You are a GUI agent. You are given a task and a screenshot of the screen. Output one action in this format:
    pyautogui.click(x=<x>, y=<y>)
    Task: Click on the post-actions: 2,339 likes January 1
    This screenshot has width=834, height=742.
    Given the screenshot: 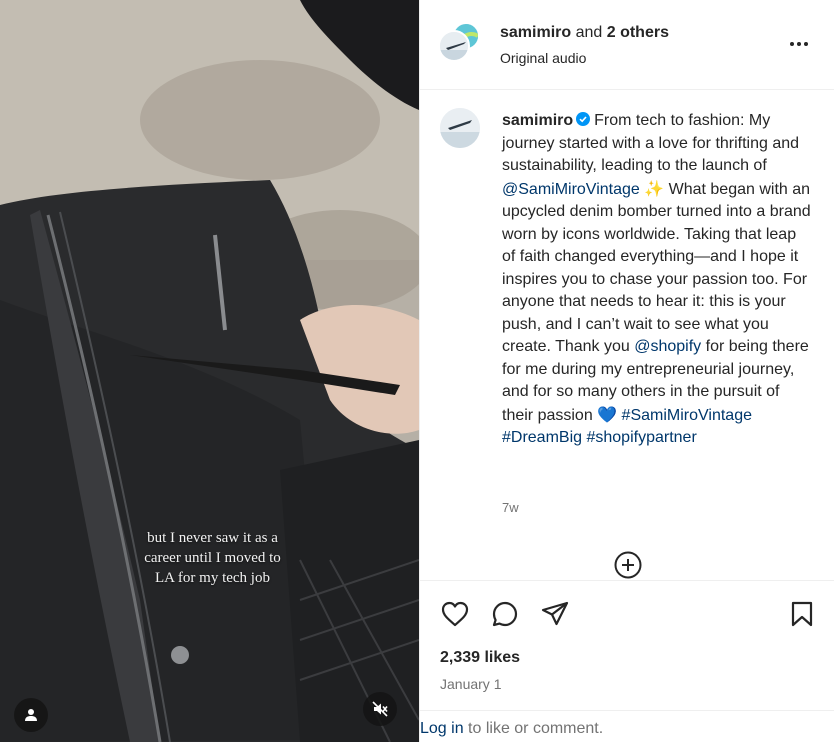 What is the action you would take?
    pyautogui.click(x=627, y=645)
    